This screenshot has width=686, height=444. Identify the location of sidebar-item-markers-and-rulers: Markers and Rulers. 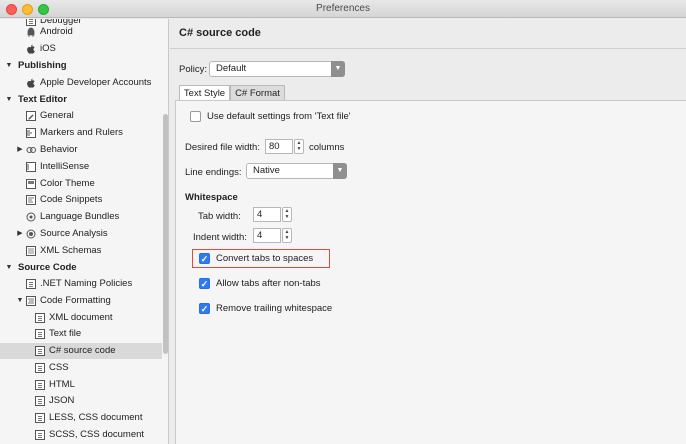
(81, 133).